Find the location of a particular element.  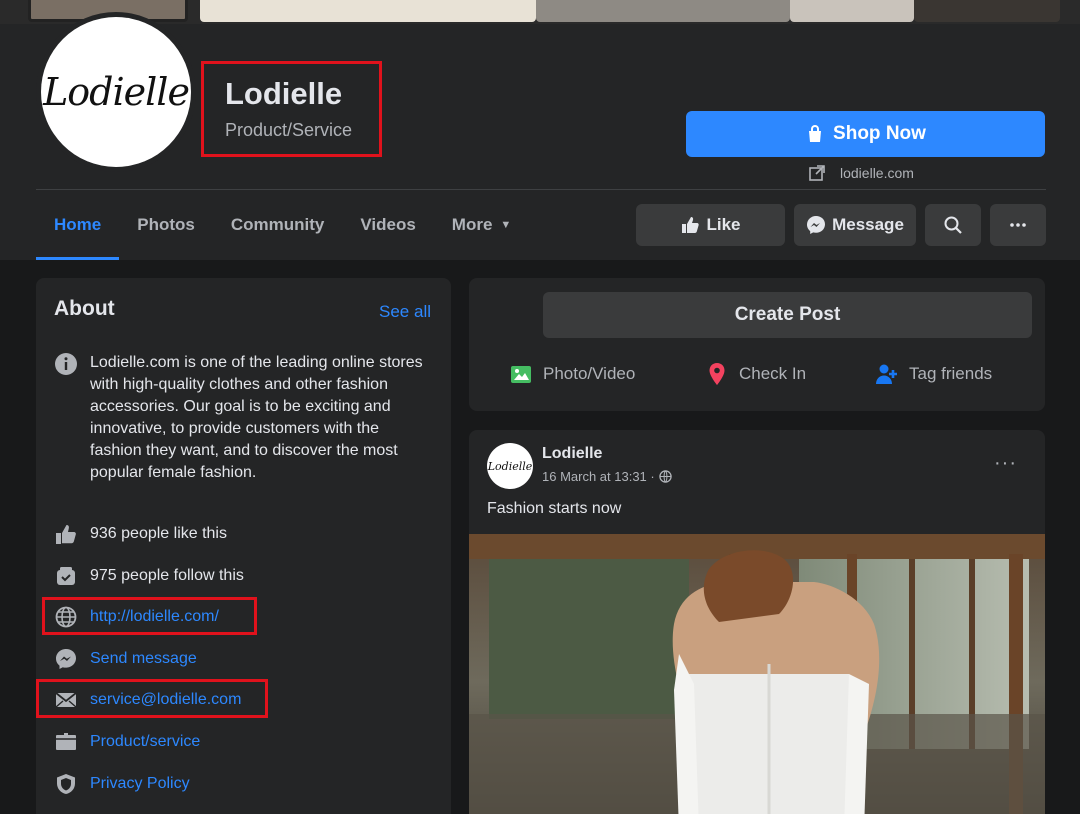

logo-text: Lodielle is located at coordinates (116, 92).